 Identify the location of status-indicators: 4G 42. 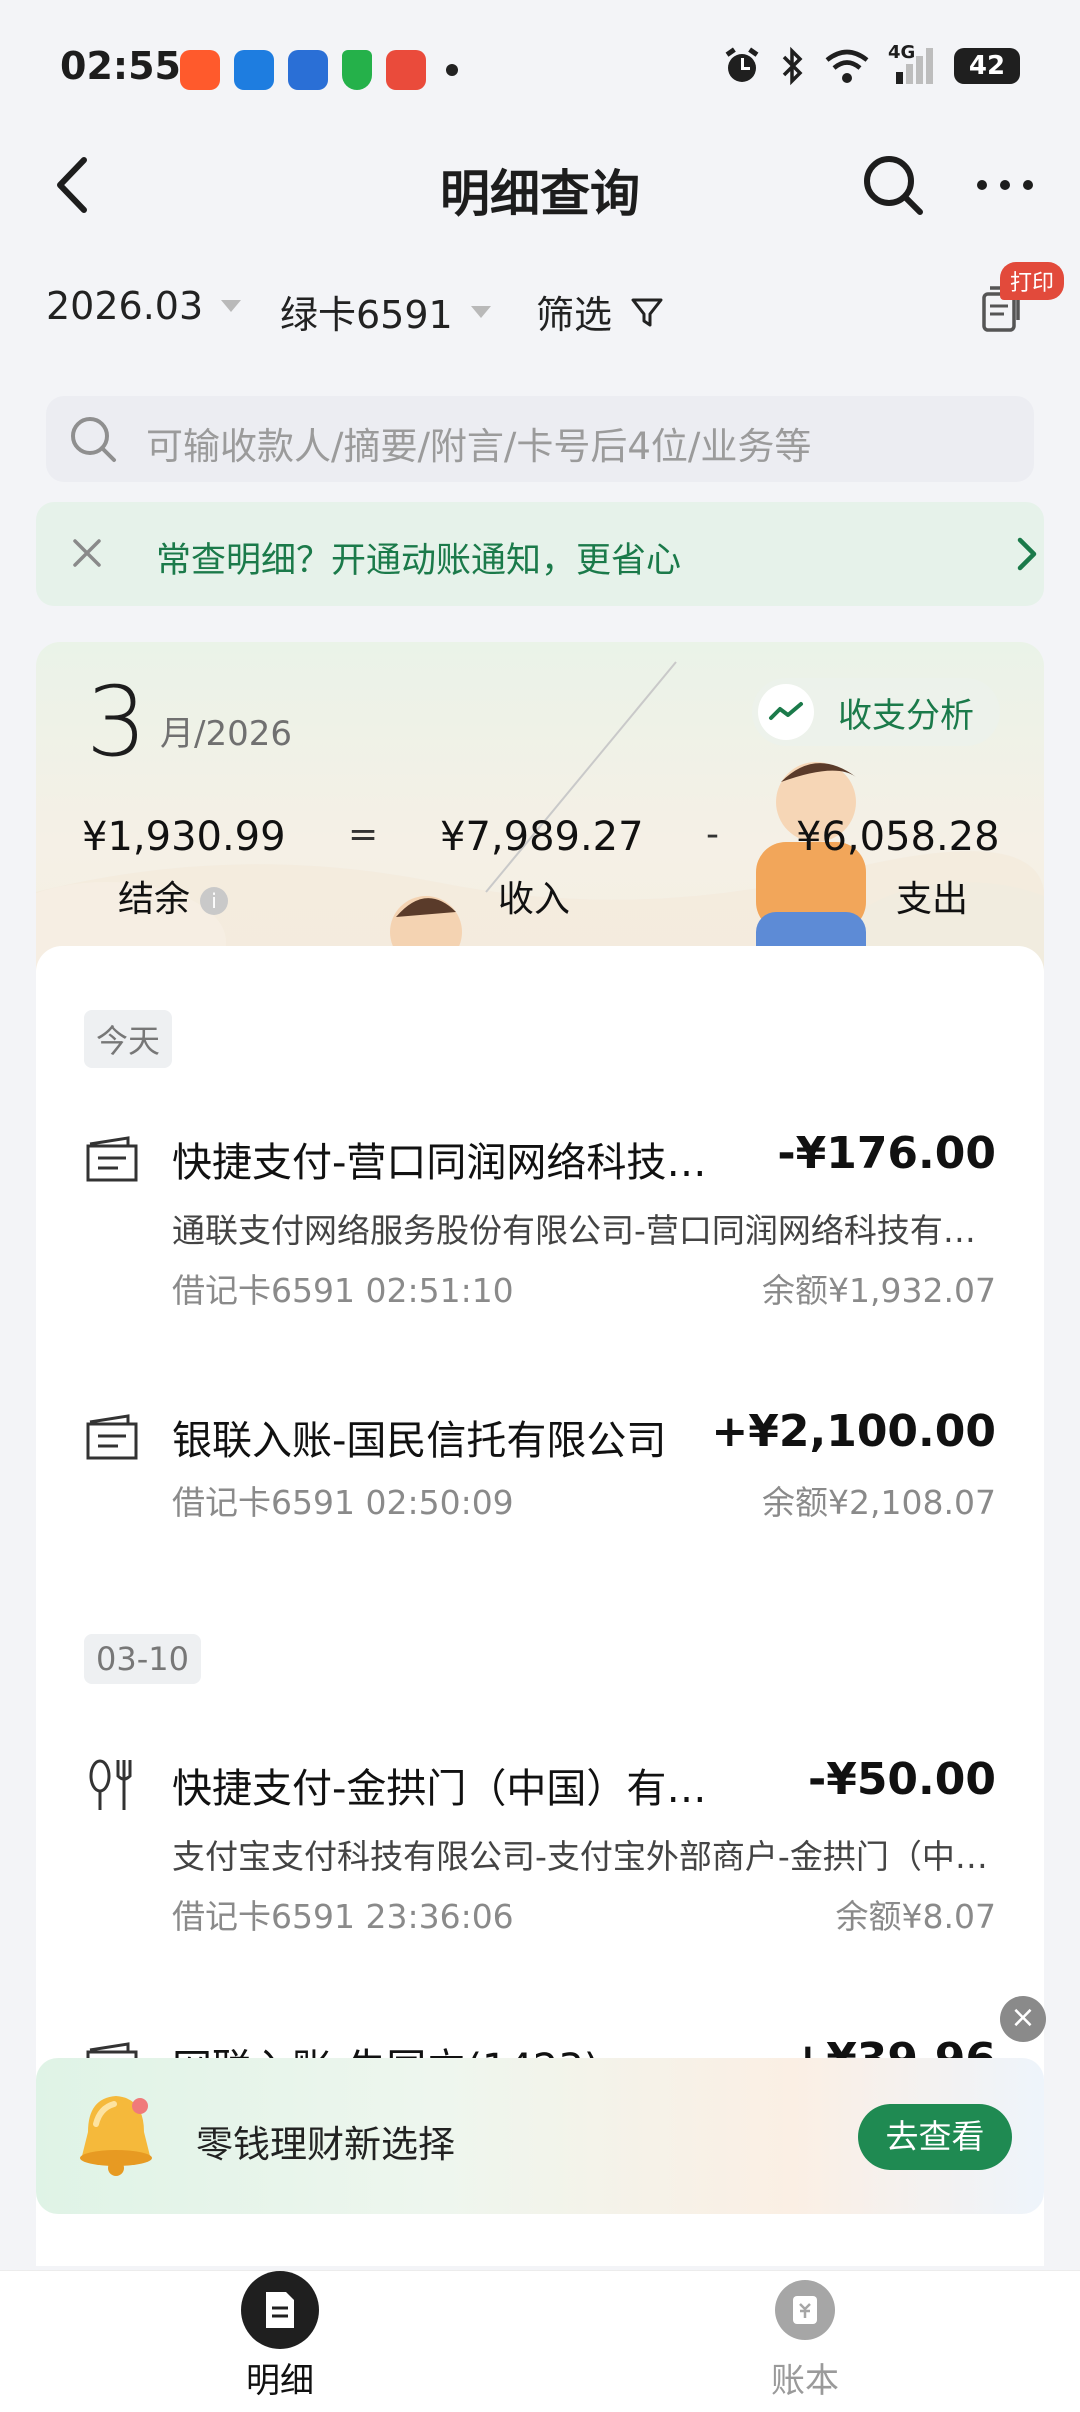
(871, 64).